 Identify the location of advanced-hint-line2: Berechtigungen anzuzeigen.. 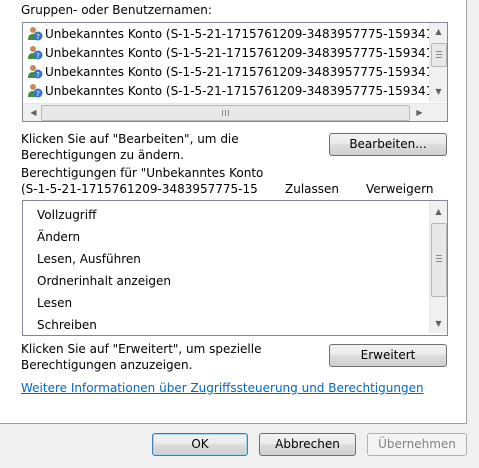
(107, 365).